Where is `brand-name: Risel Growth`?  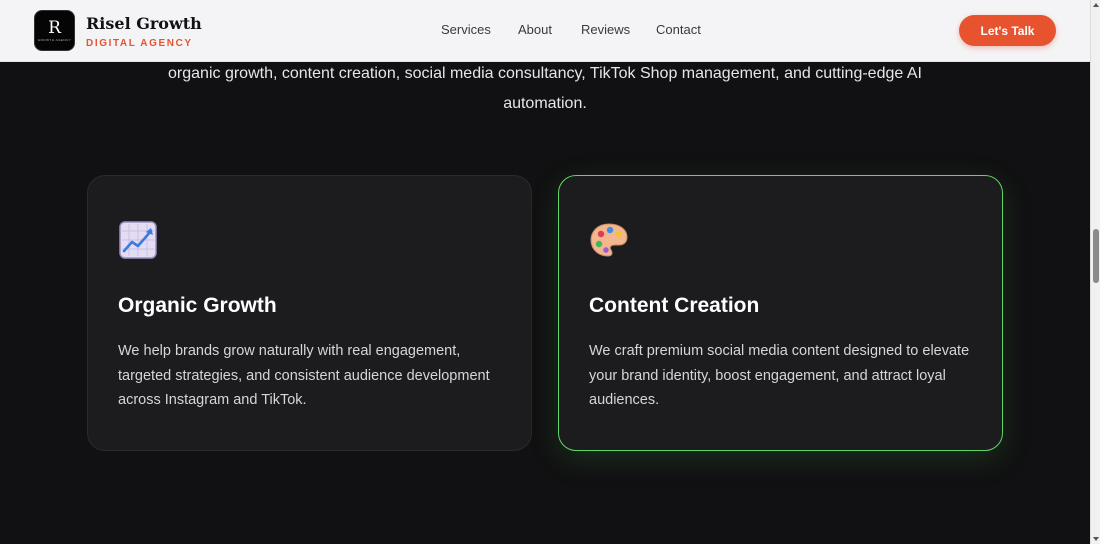
brand-name: Risel Growth is located at coordinates (144, 23).